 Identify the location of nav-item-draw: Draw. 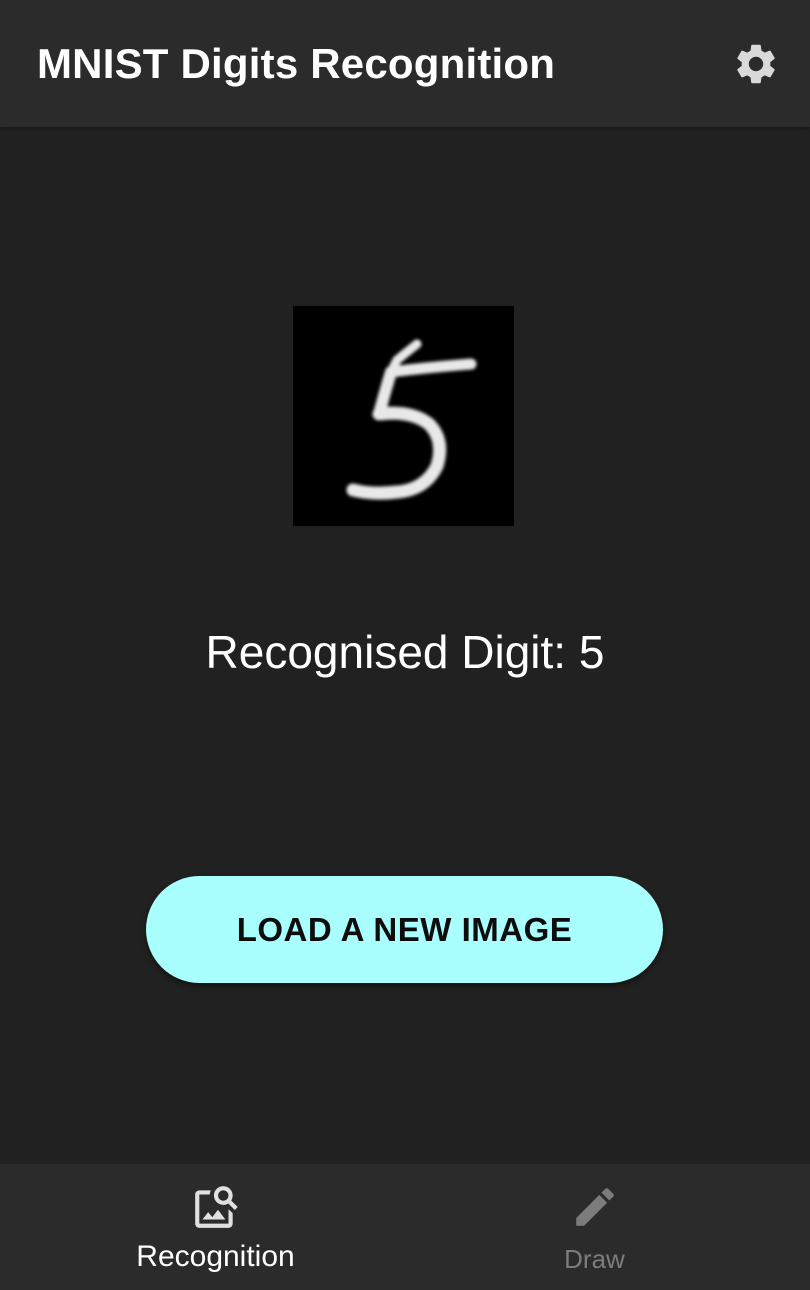
(594, 1227).